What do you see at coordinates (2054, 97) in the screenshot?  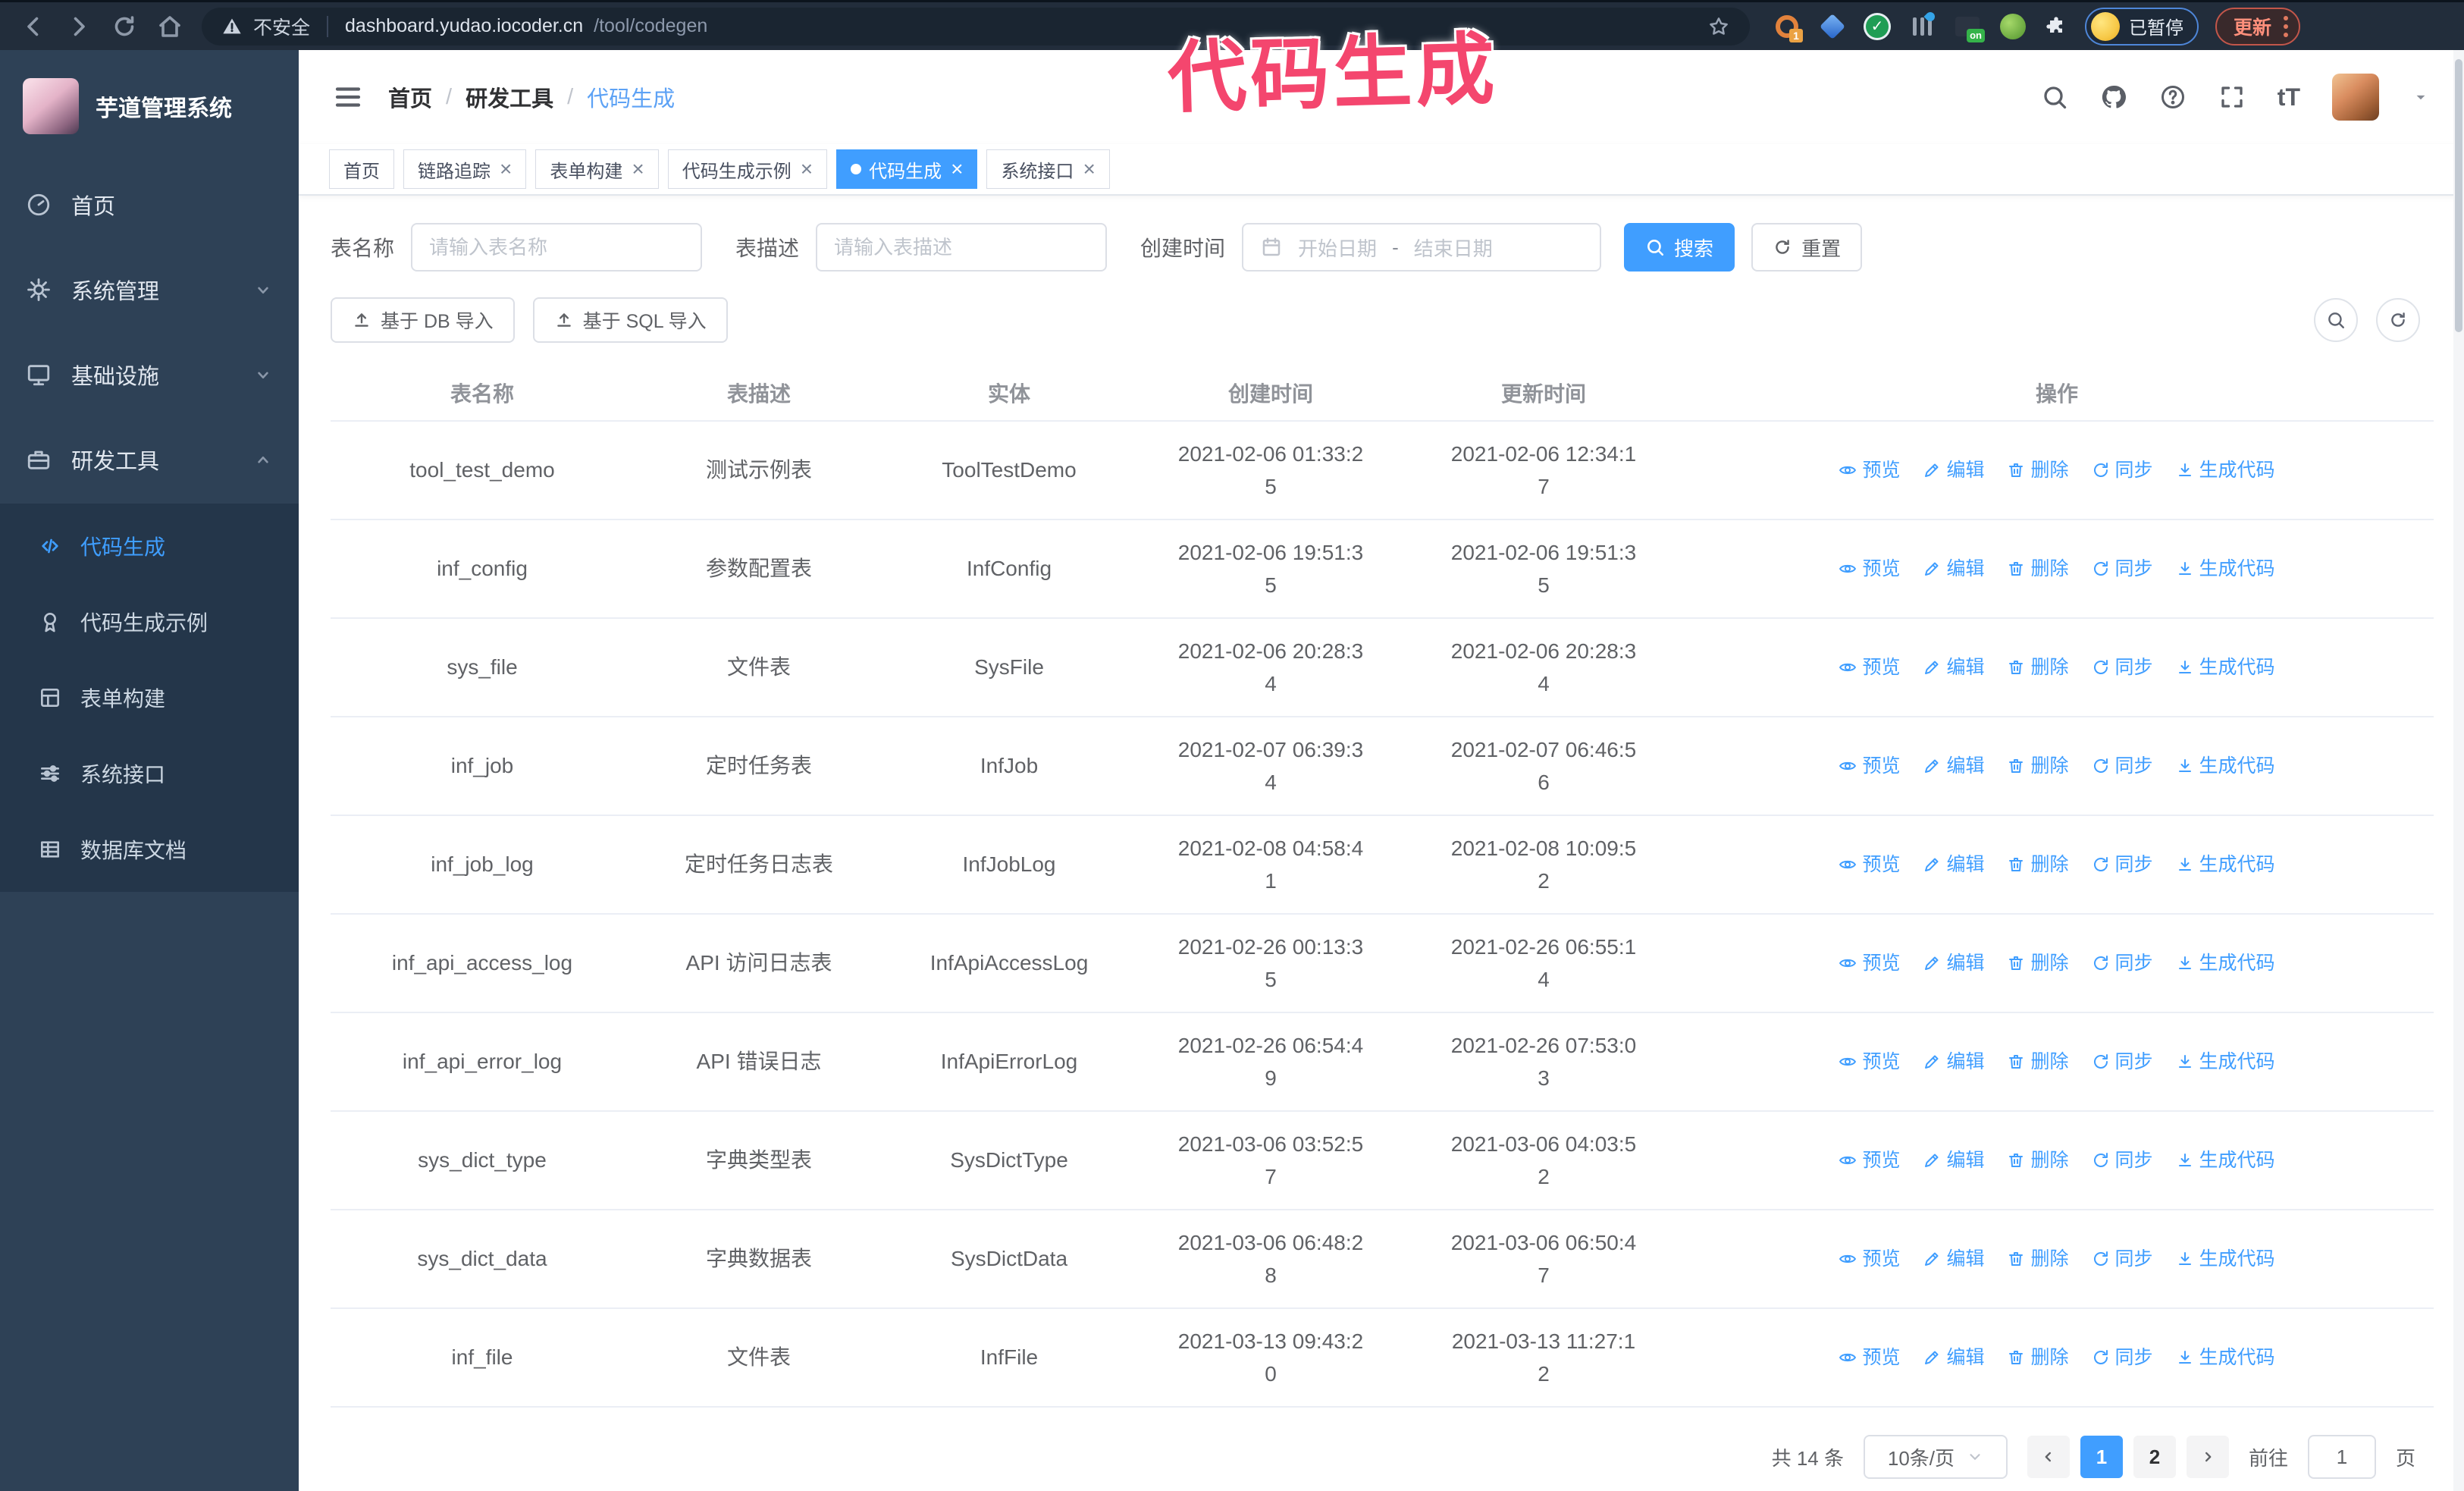 I see `search-icon` at bounding box center [2054, 97].